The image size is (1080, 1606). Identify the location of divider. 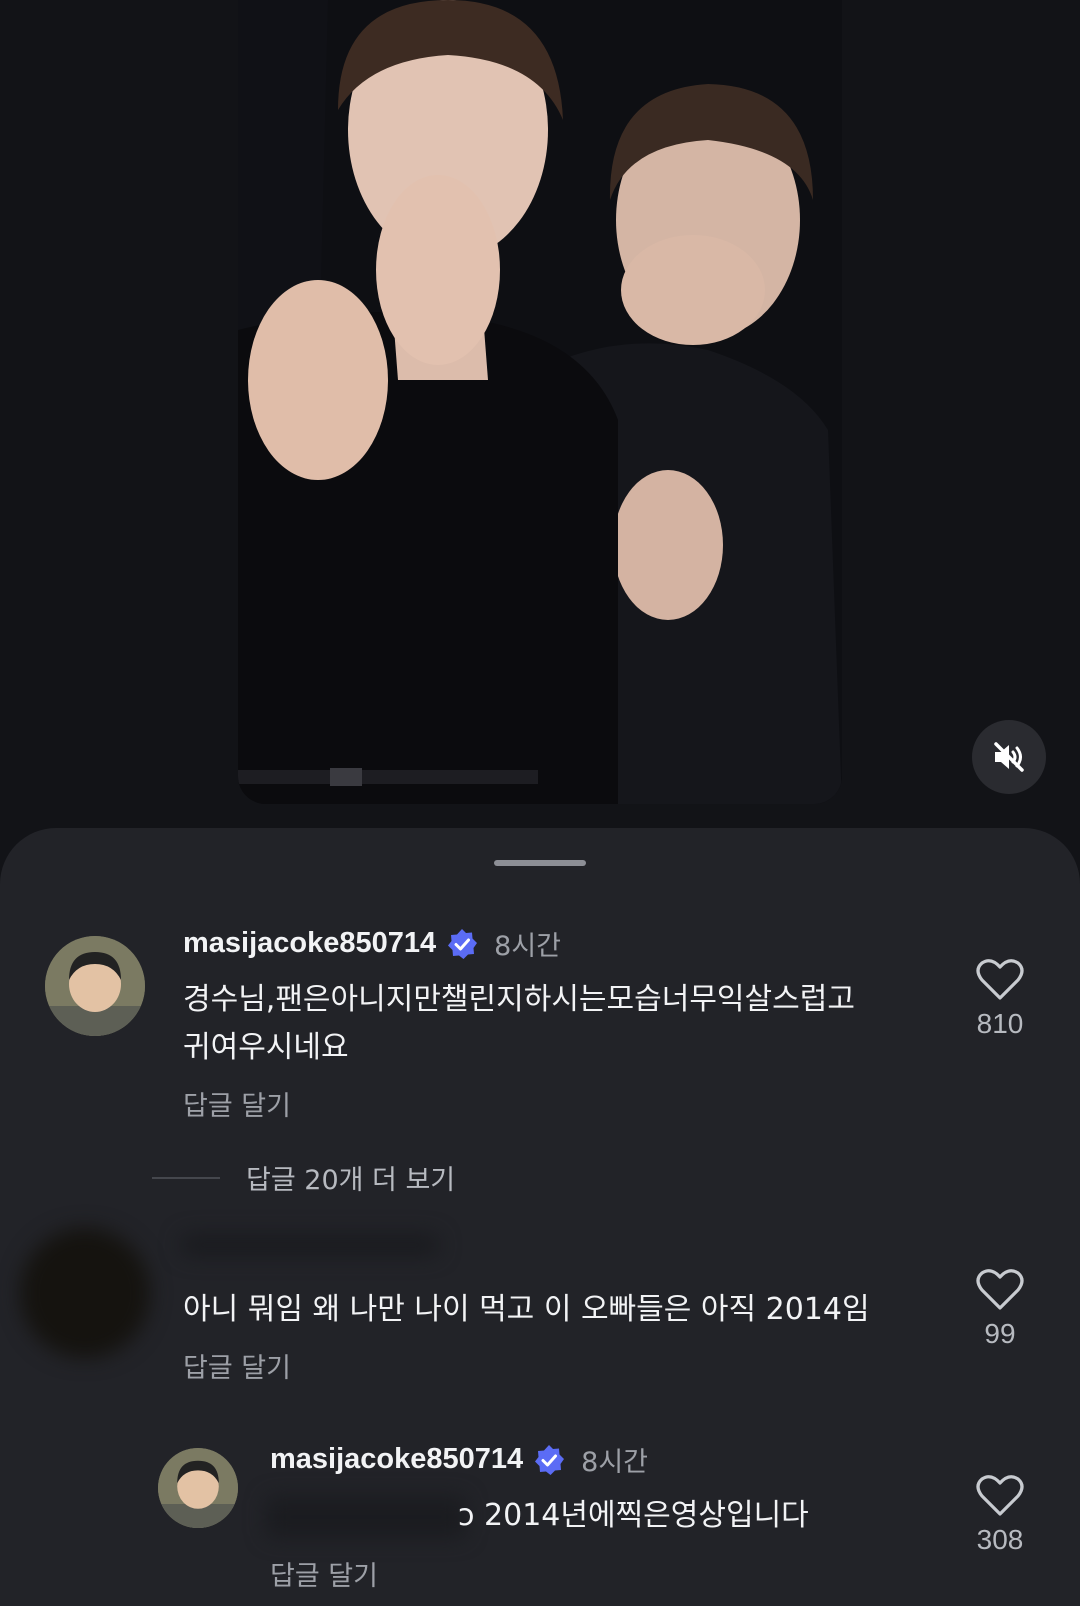
(186, 1177).